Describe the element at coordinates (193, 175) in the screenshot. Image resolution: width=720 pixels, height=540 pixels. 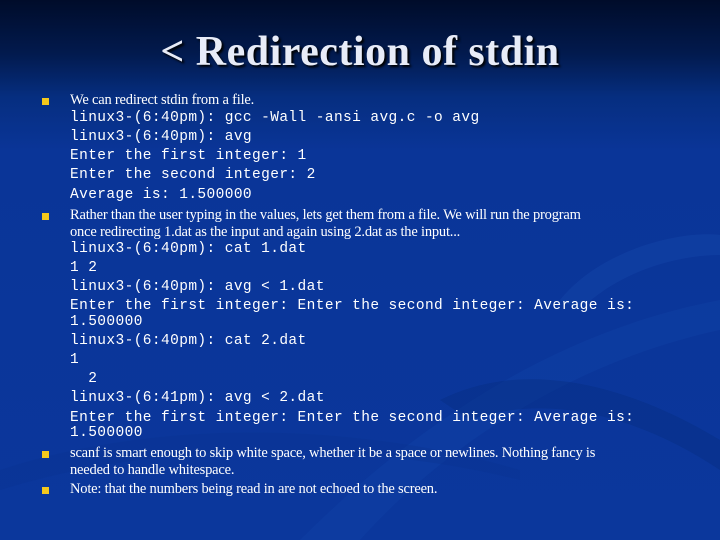
I see `code-line: Enter the second integer: 2` at that location.